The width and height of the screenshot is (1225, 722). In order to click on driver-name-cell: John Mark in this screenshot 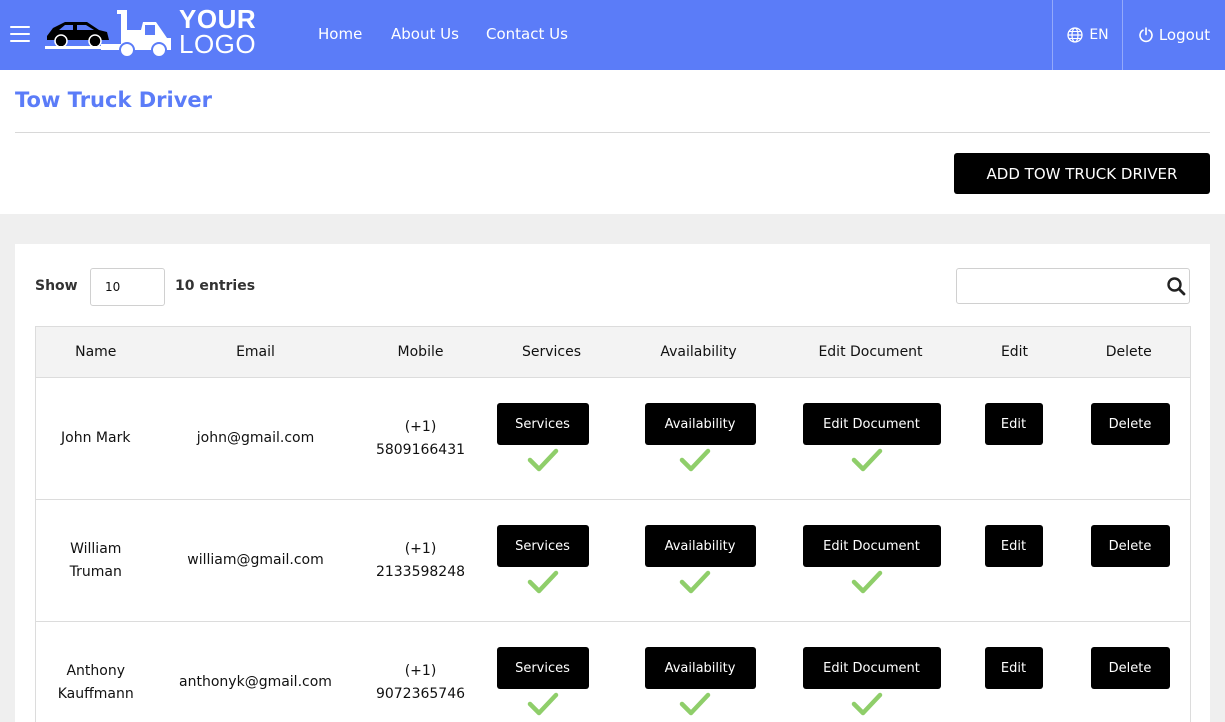, I will do `click(95, 438)`.